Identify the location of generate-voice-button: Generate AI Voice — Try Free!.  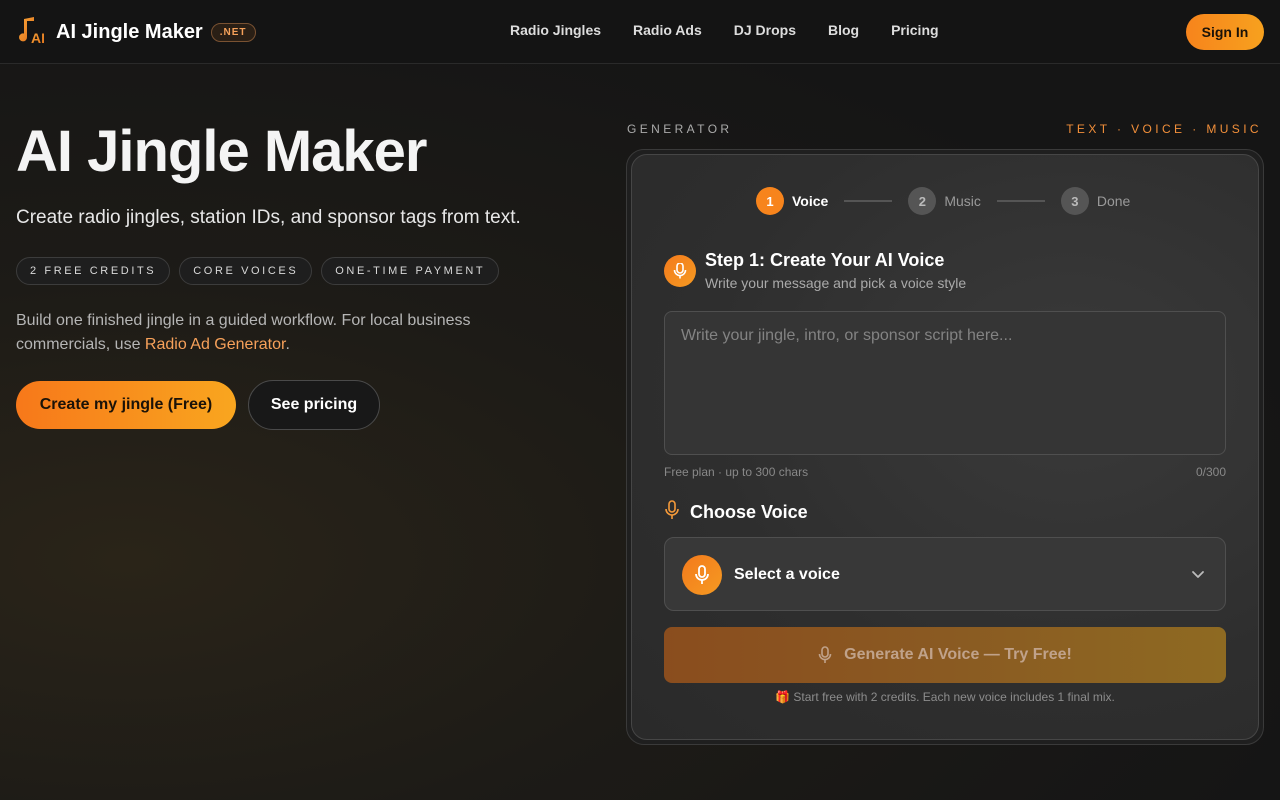
(945, 655).